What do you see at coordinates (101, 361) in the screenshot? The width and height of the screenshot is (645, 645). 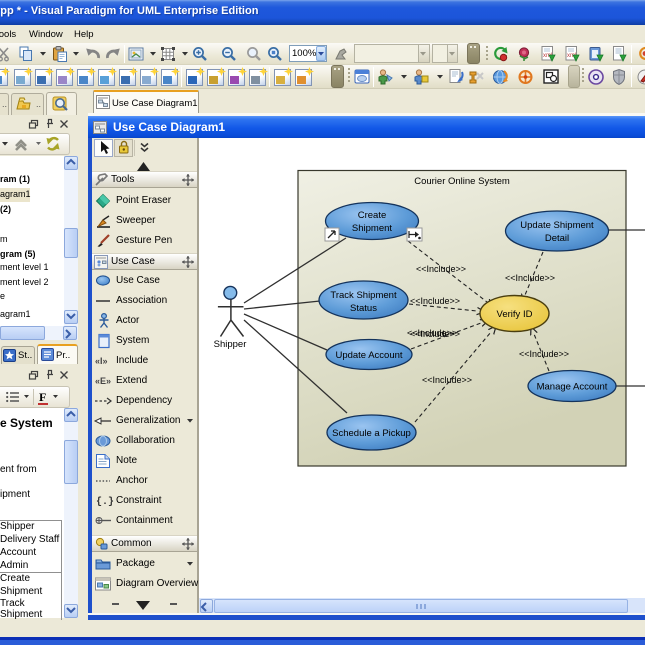 I see `svg-text: «I»` at bounding box center [101, 361].